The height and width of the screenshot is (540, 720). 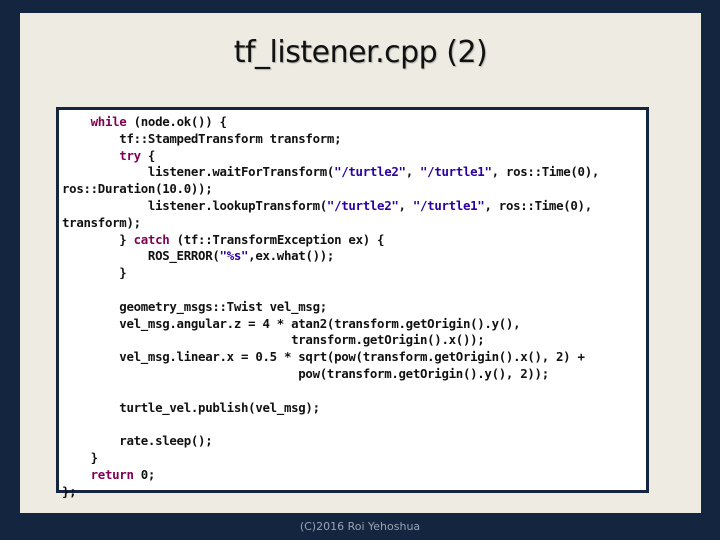 What do you see at coordinates (144, 474) in the screenshot?
I see `code-text: 0;` at bounding box center [144, 474].